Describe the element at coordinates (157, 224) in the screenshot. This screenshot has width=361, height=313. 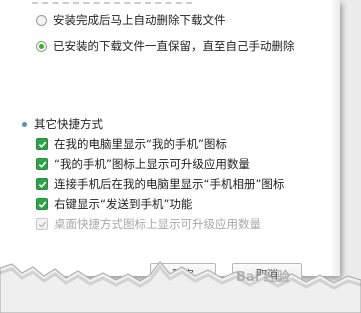
I see `checkbox-label-disabled: 桌面快捷方式图标上显示可升级应用数量` at that location.